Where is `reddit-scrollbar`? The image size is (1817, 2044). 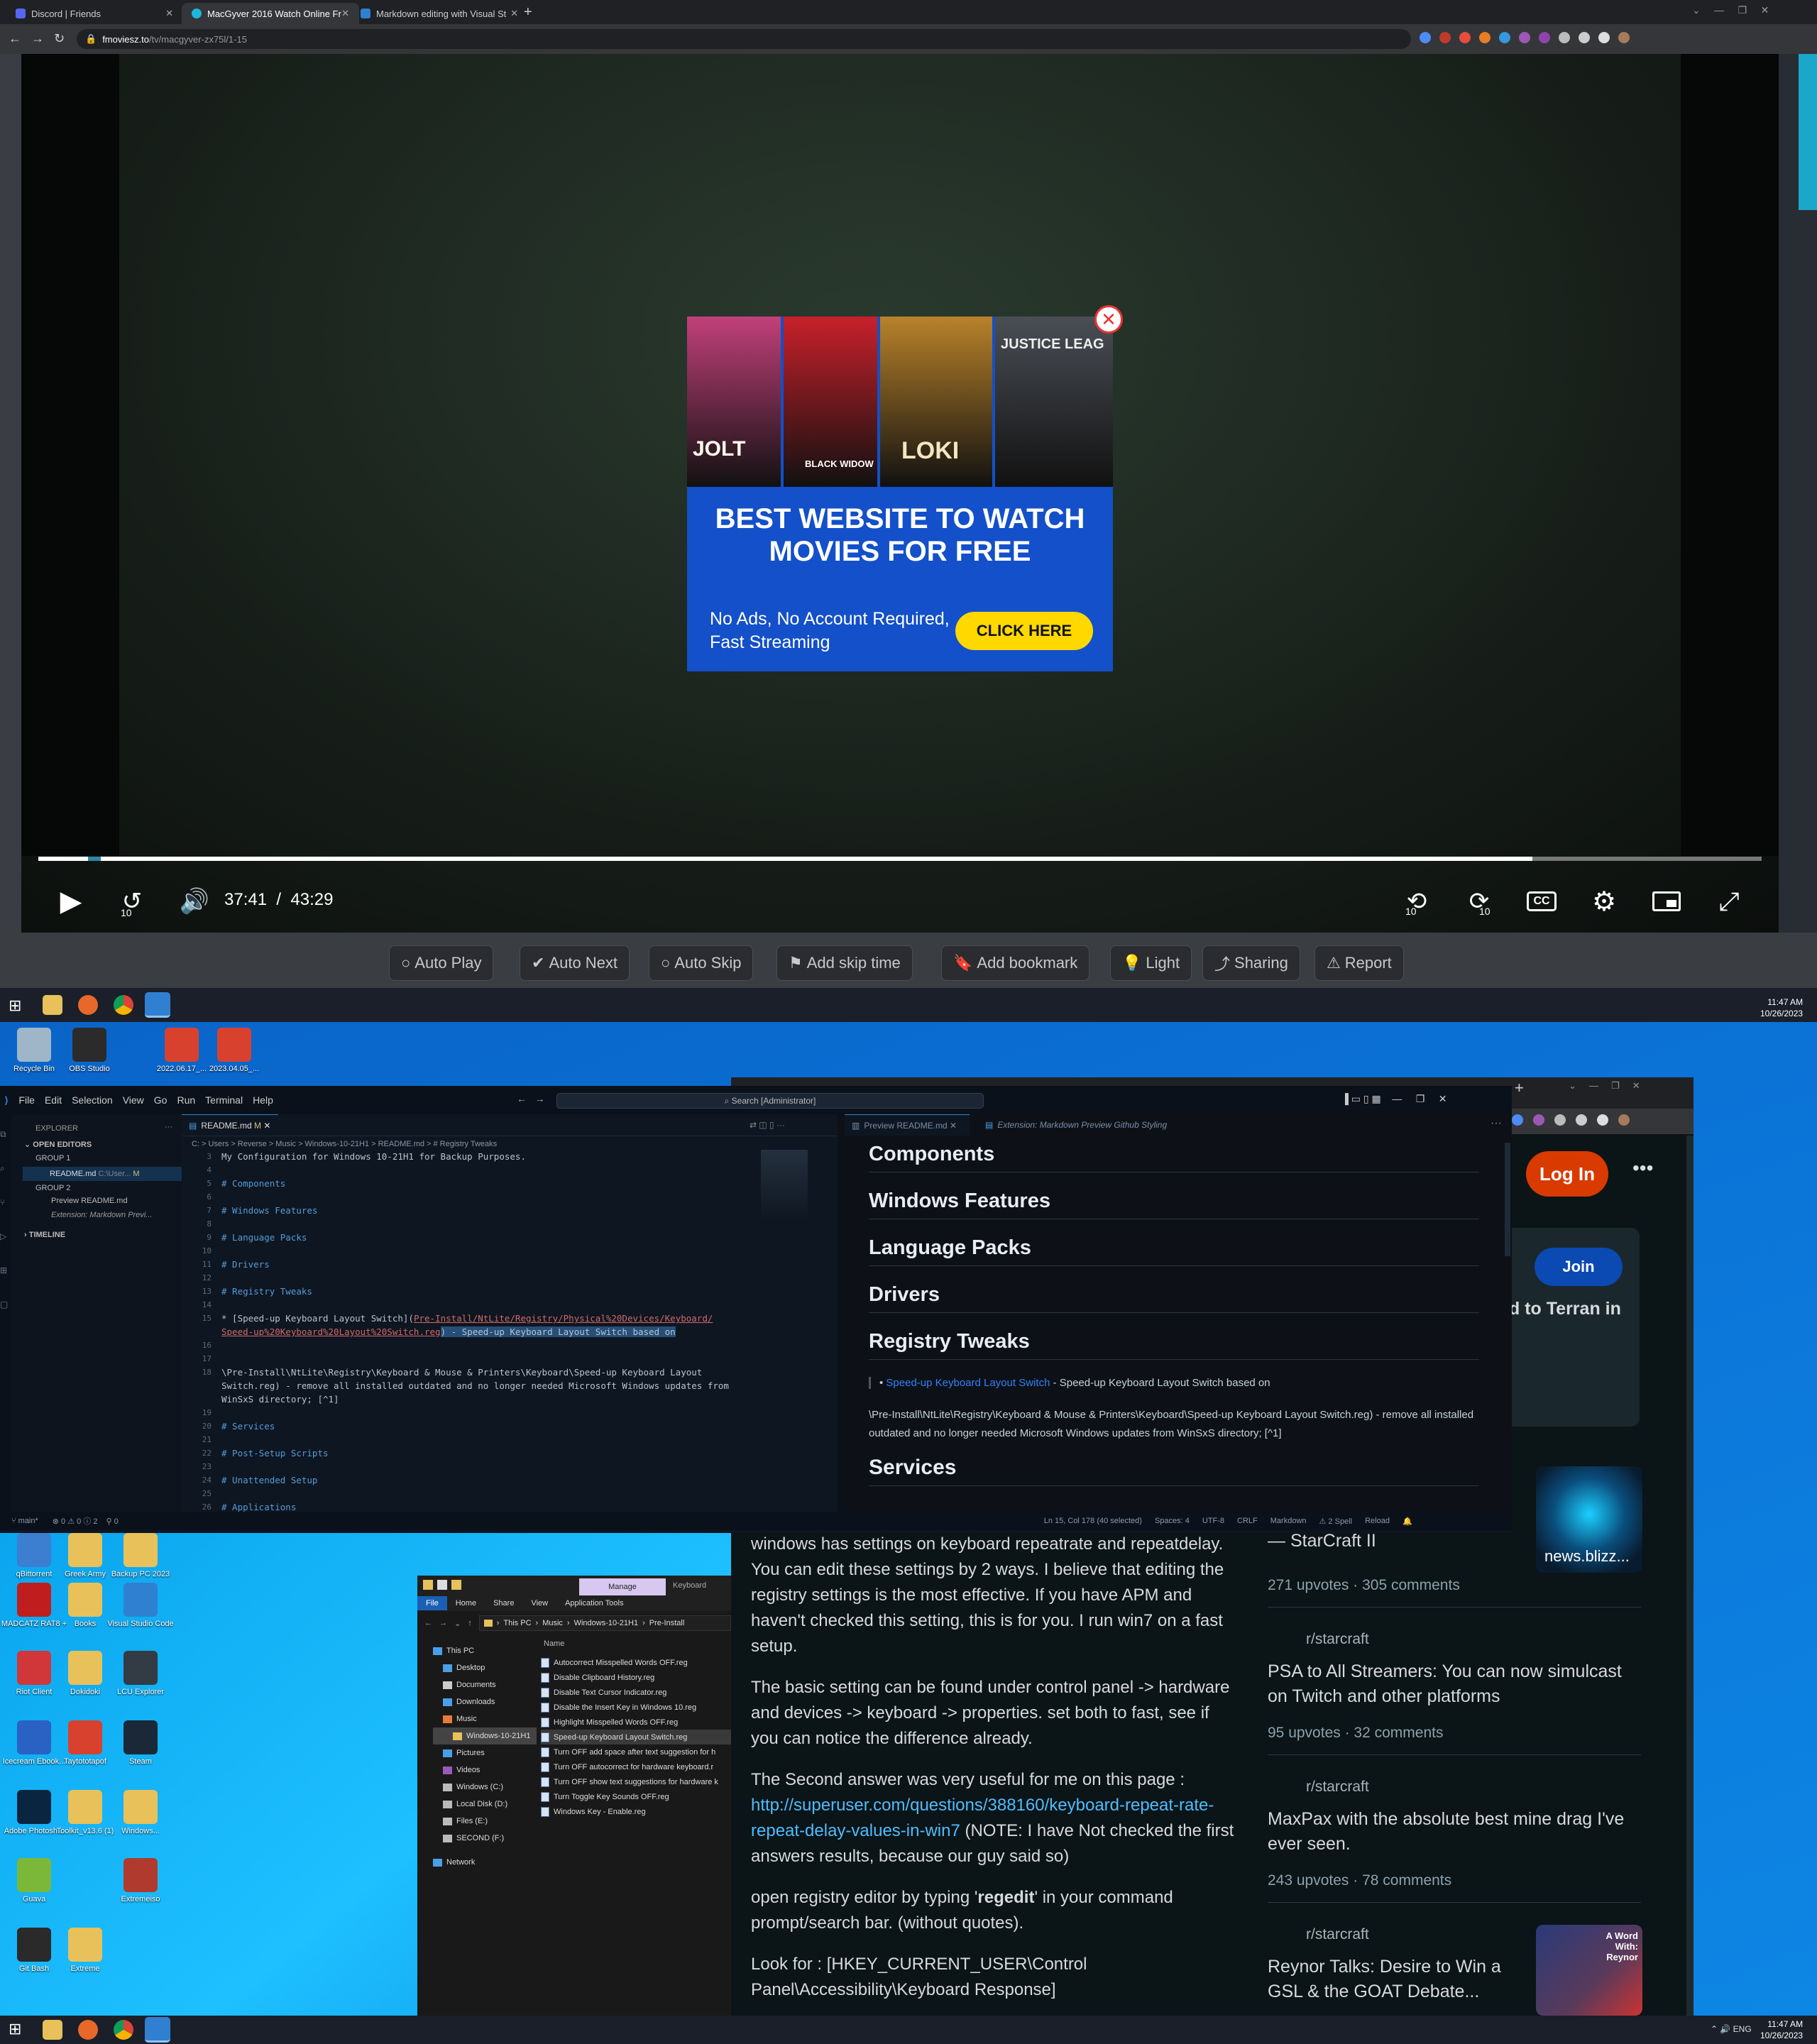
reddit-scrollbar is located at coordinates (1690, 1576).